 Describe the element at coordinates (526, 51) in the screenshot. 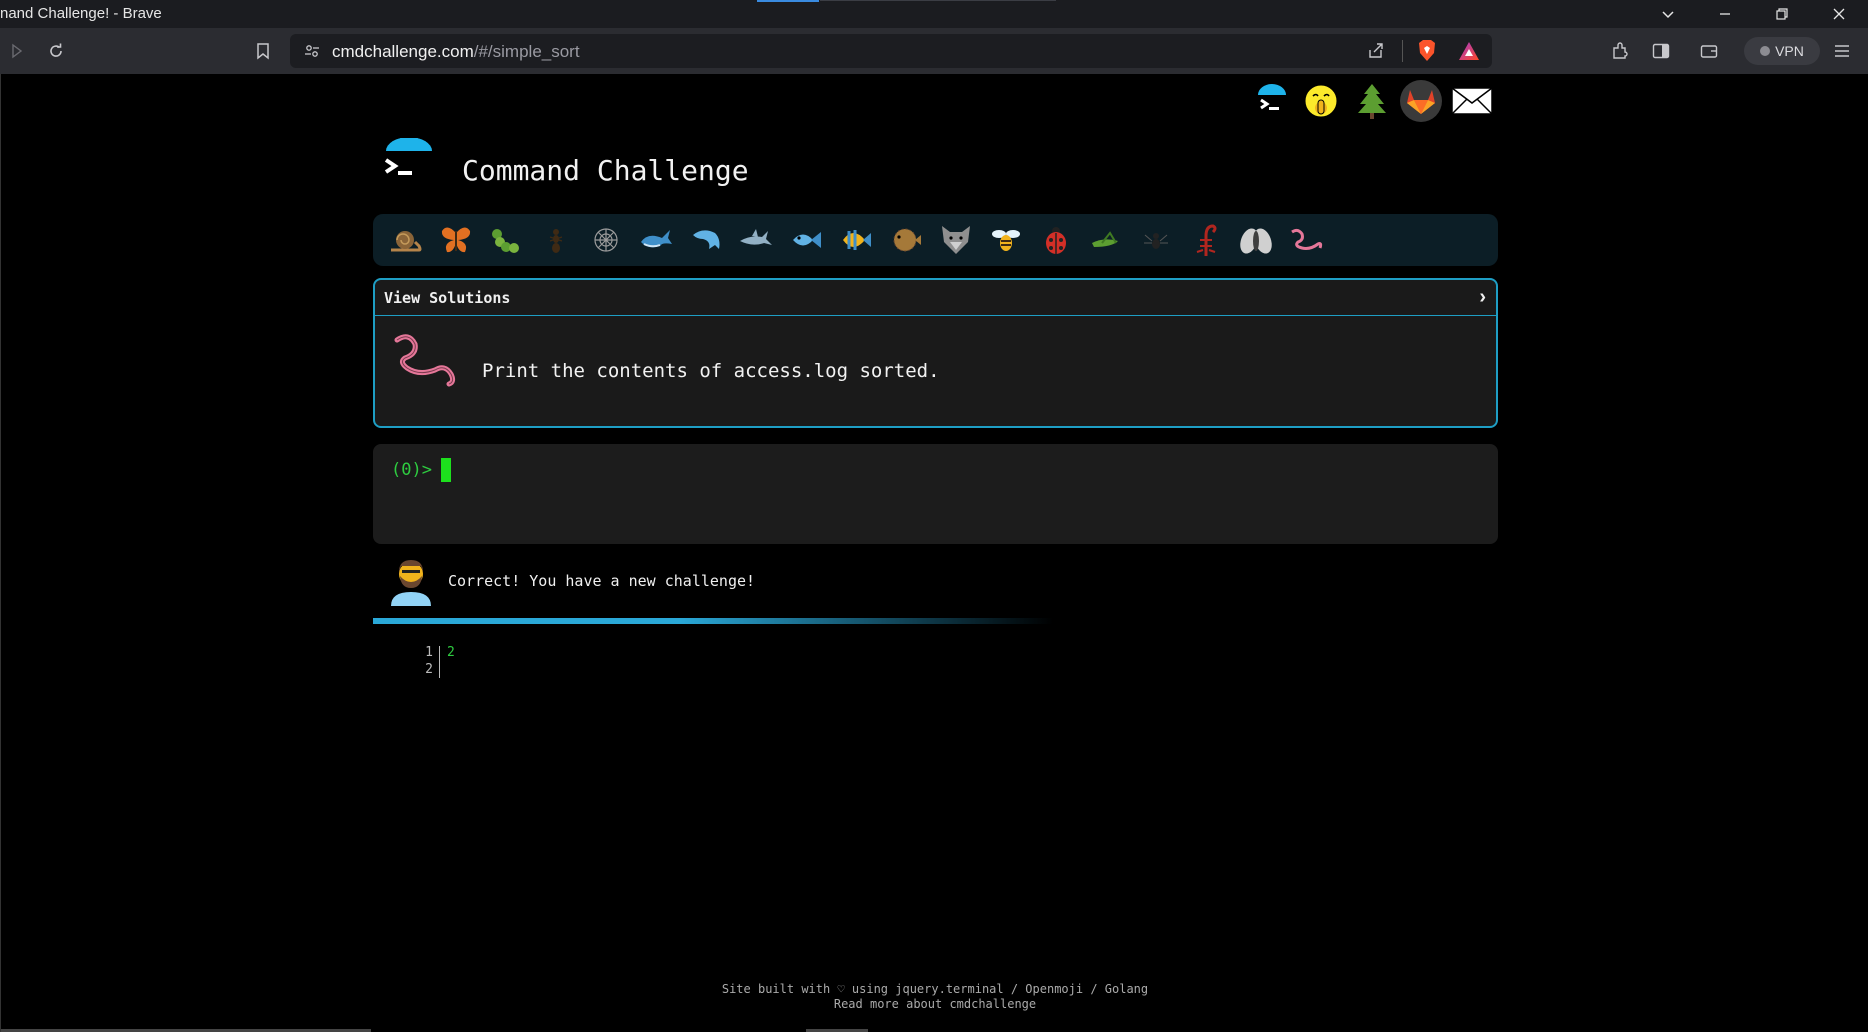

I see `url-path: /#/simple_sort` at that location.